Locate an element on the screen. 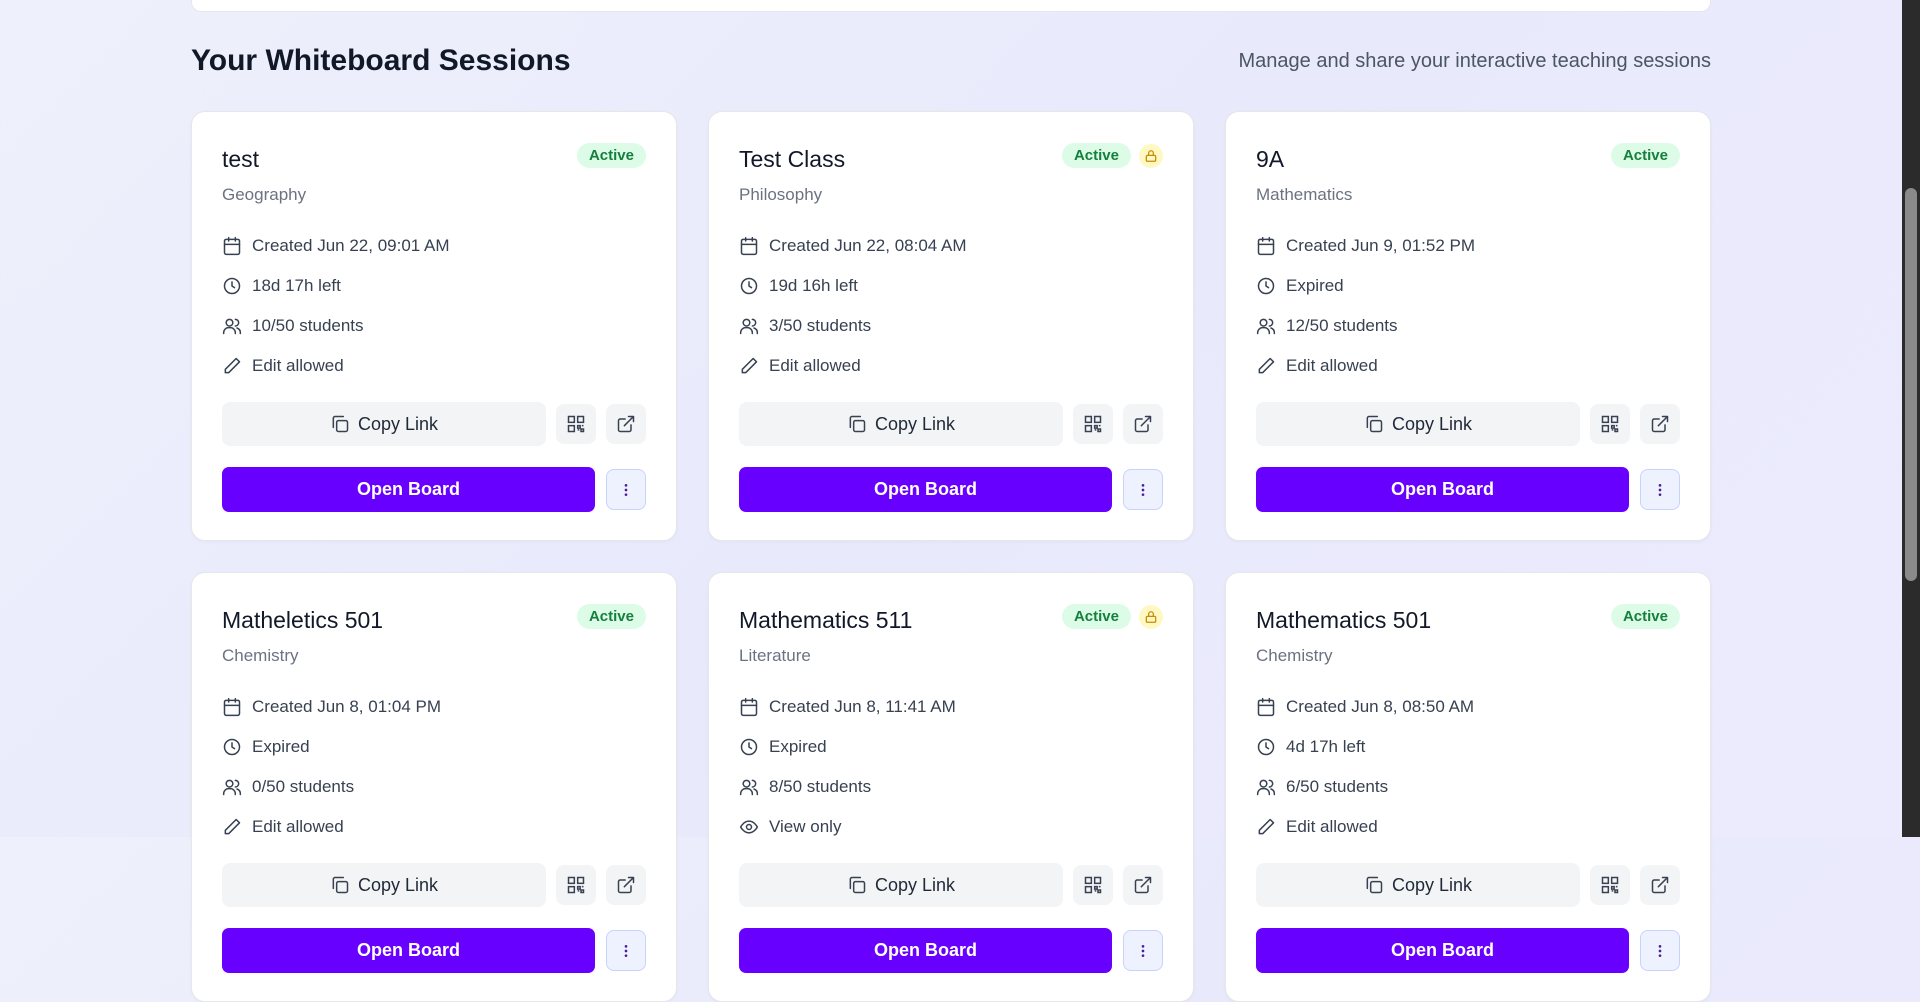 Image resolution: width=1920 pixels, height=1002 pixels. qr-code-icon is located at coordinates (1610, 885).